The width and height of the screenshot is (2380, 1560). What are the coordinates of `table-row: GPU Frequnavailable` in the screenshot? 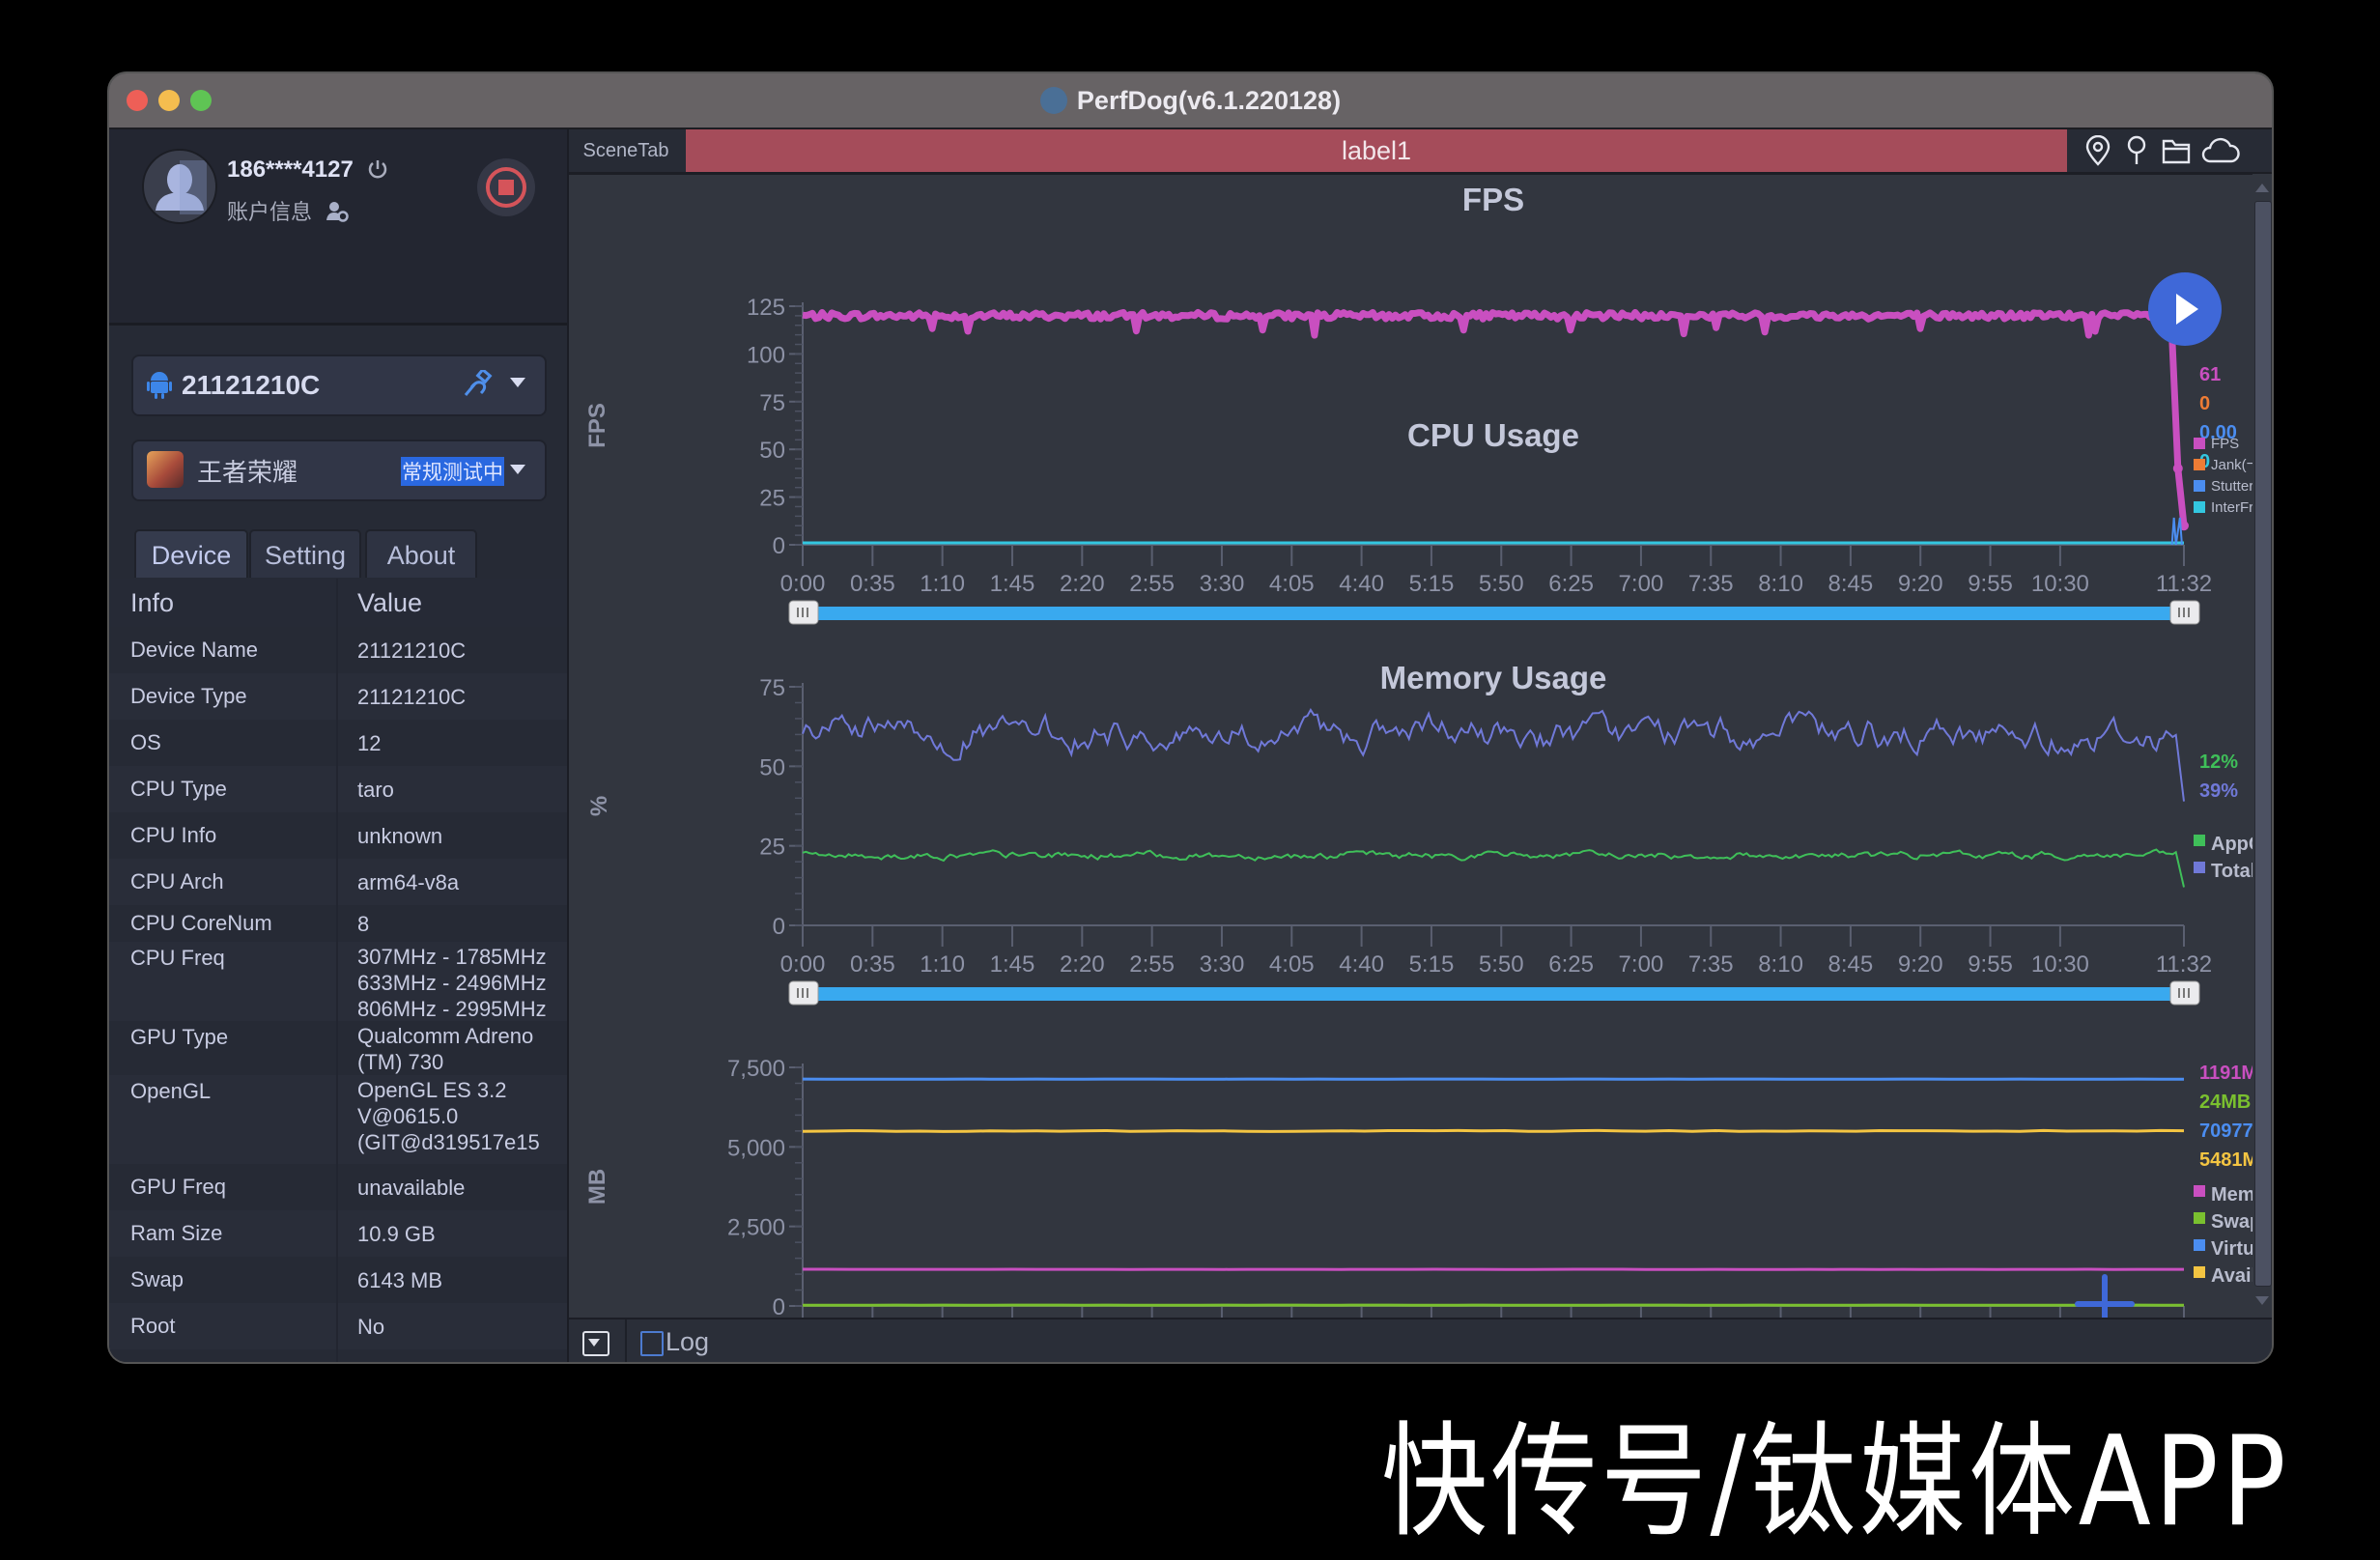 It's located at (338, 1188).